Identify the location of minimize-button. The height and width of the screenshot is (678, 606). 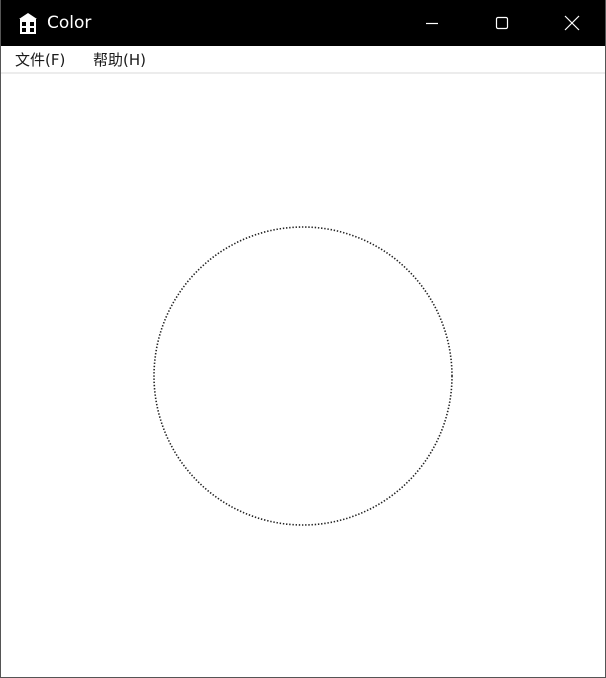
(432, 23).